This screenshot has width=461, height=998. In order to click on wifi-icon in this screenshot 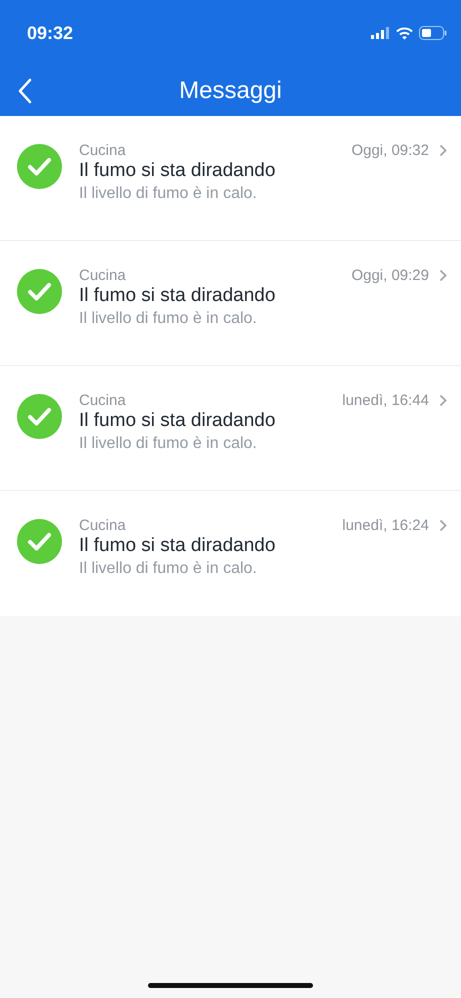, I will do `click(404, 33)`.